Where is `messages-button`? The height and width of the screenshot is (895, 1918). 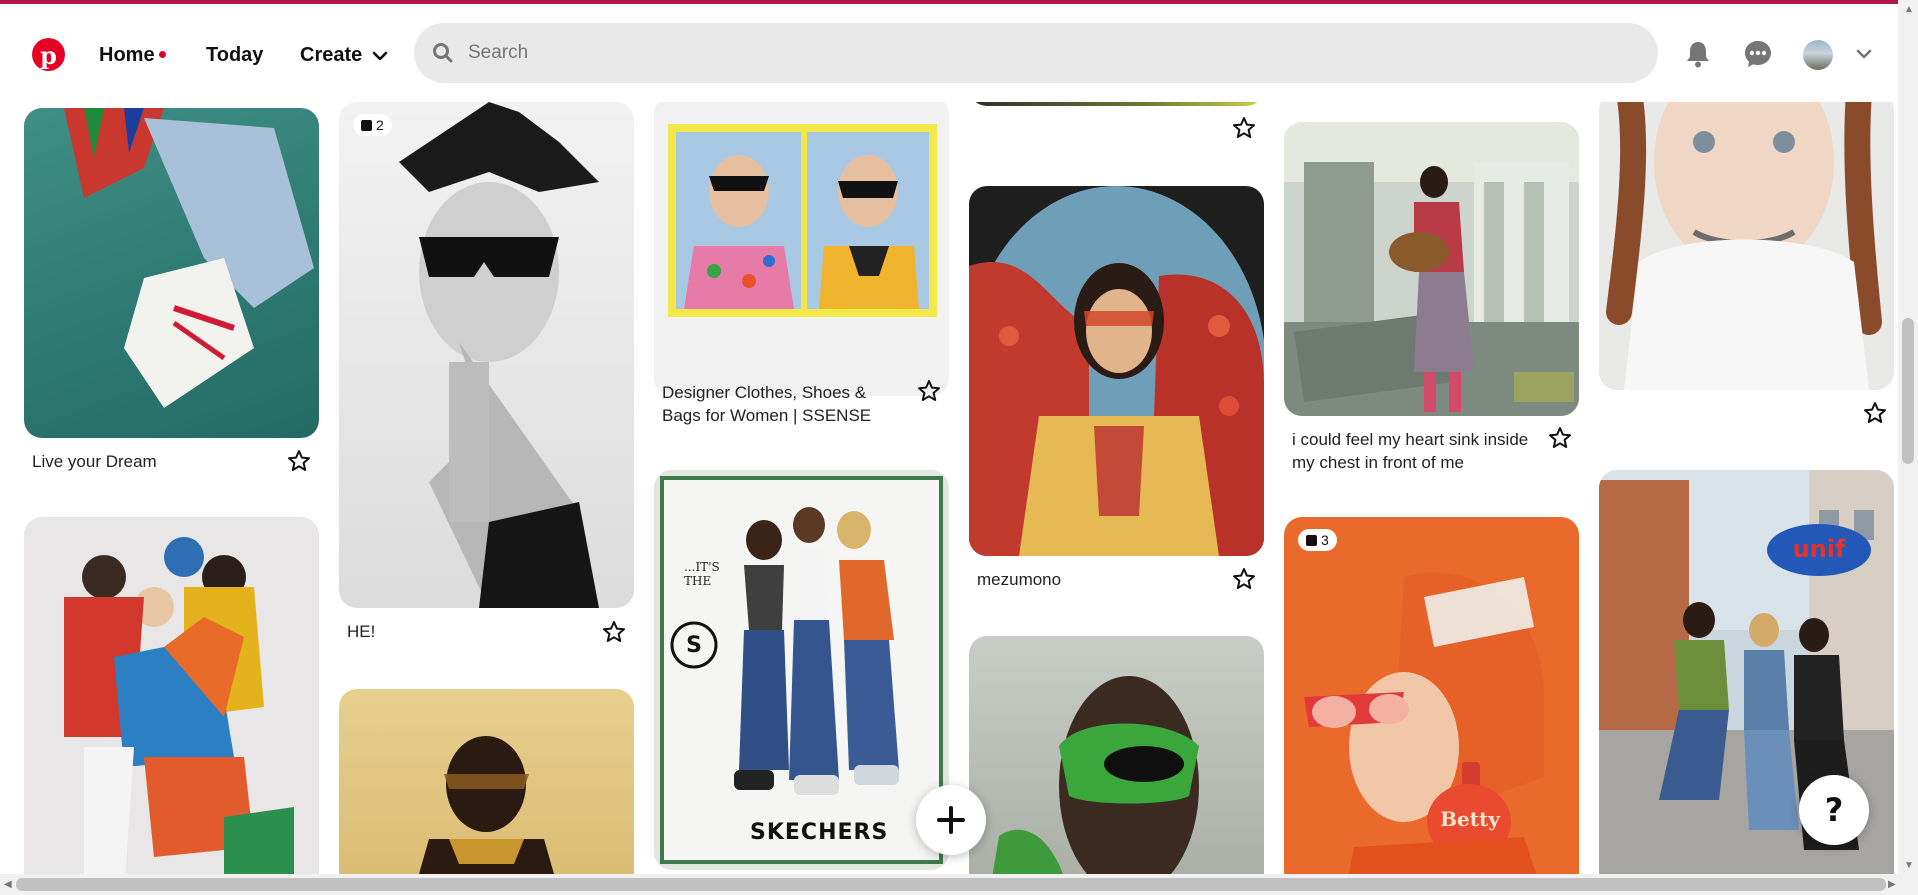
messages-button is located at coordinates (1758, 54).